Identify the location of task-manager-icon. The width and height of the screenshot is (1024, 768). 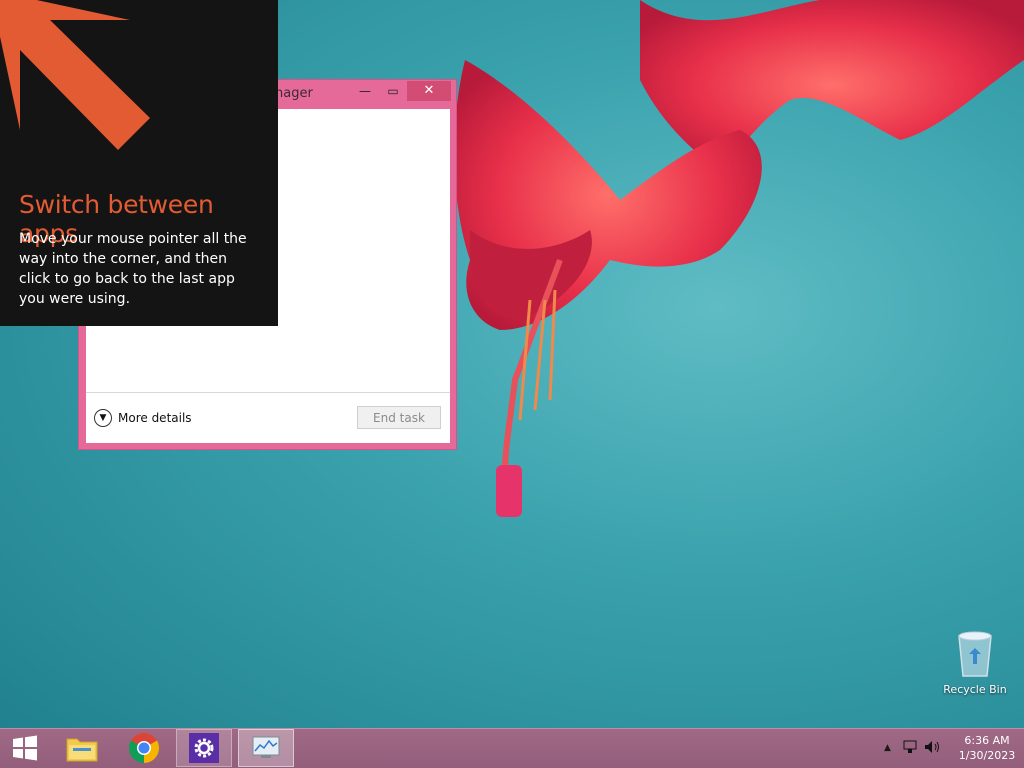
(266, 747).